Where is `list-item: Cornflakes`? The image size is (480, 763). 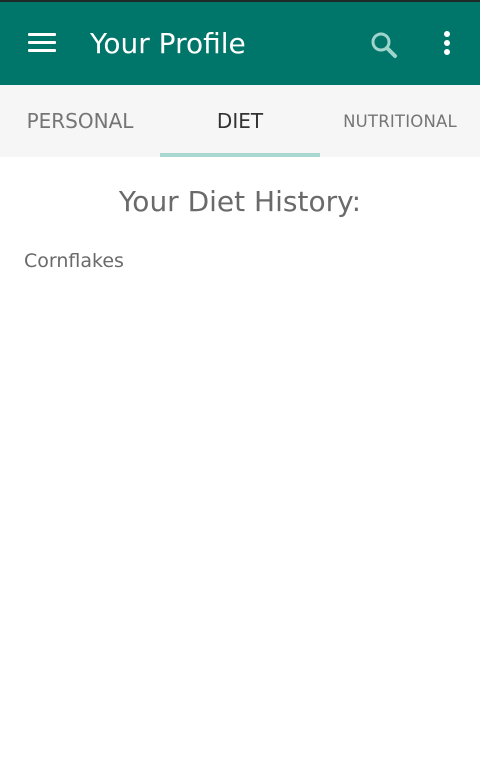 list-item: Cornflakes is located at coordinates (74, 261).